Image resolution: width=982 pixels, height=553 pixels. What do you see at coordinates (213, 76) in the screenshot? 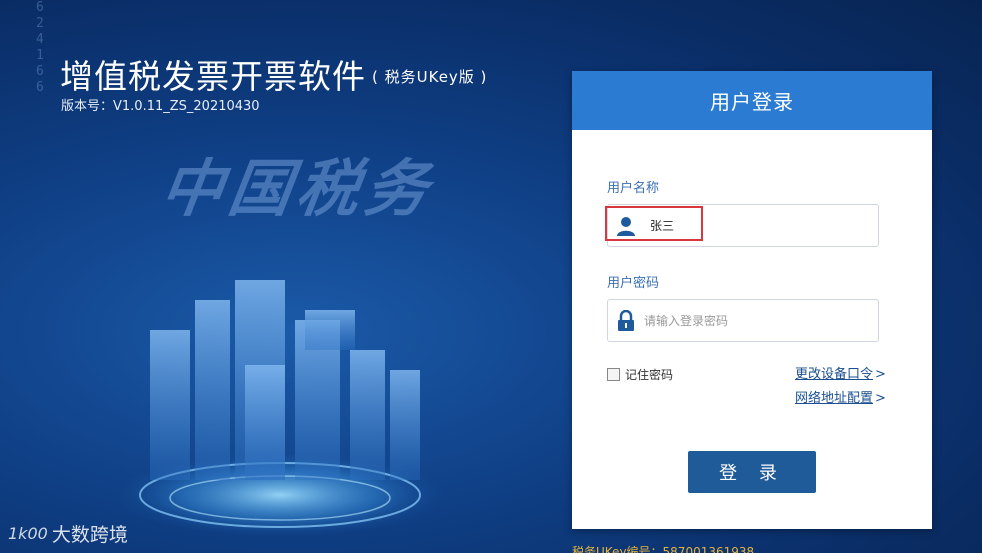
I see `app-title-text: 增值税发票开票软件` at bounding box center [213, 76].